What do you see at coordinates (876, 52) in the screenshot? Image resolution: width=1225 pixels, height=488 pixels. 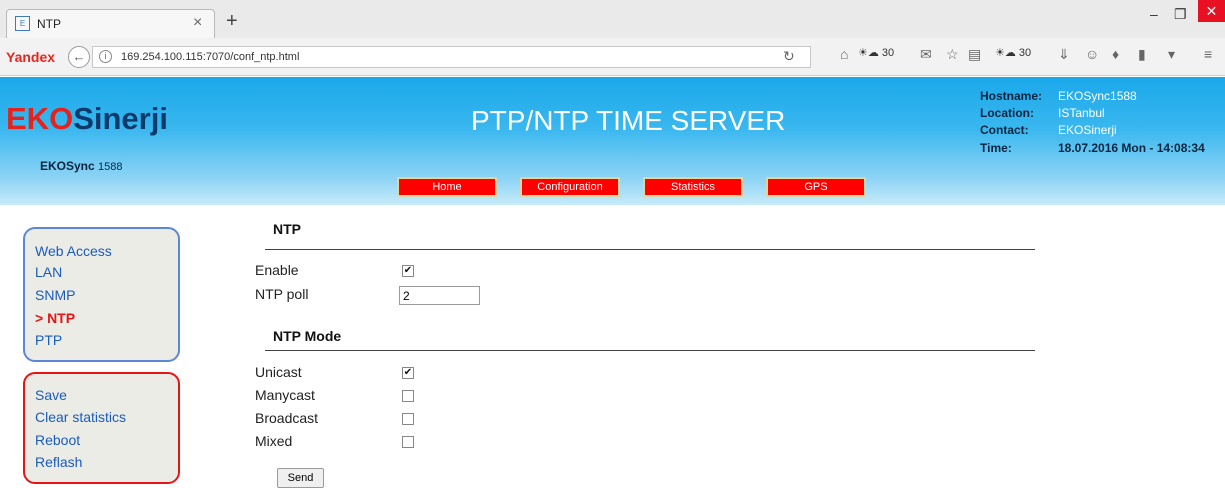 I see `weather-widget: ☀☁ 30` at bounding box center [876, 52].